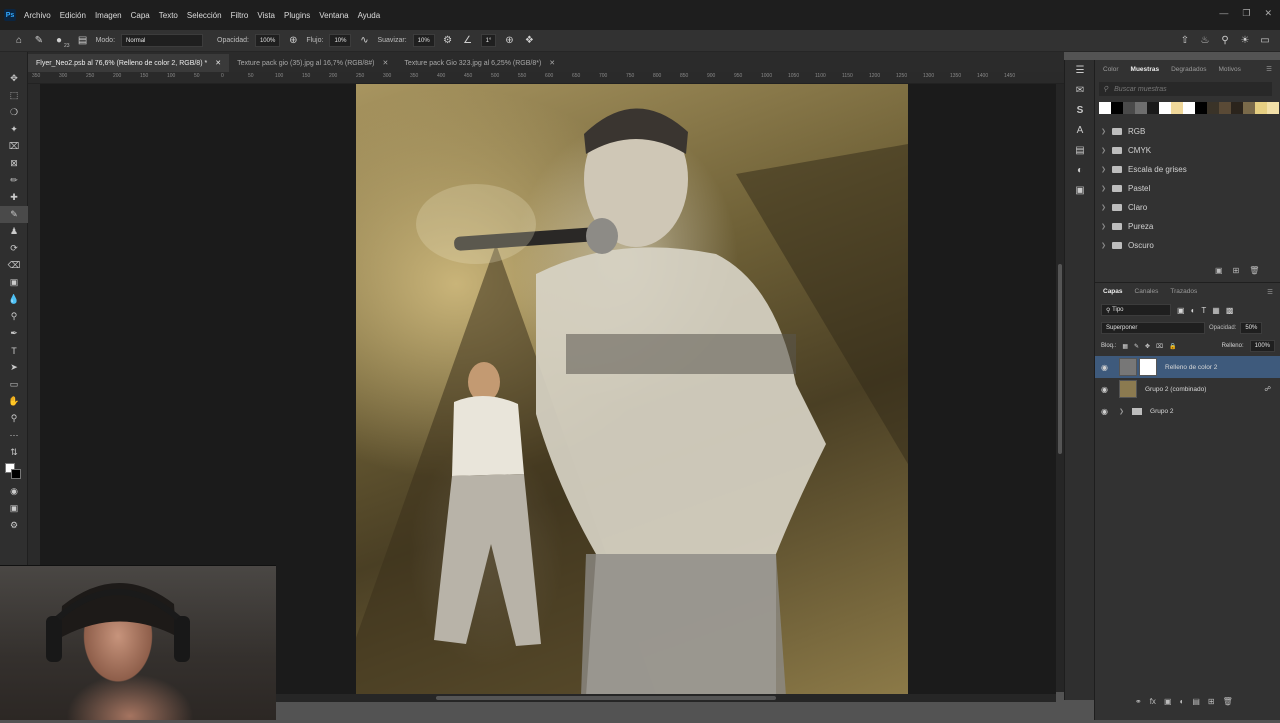 The image size is (1280, 723). What do you see at coordinates (1162, 411) in the screenshot?
I see `layer-name: Grupo 2` at bounding box center [1162, 411].